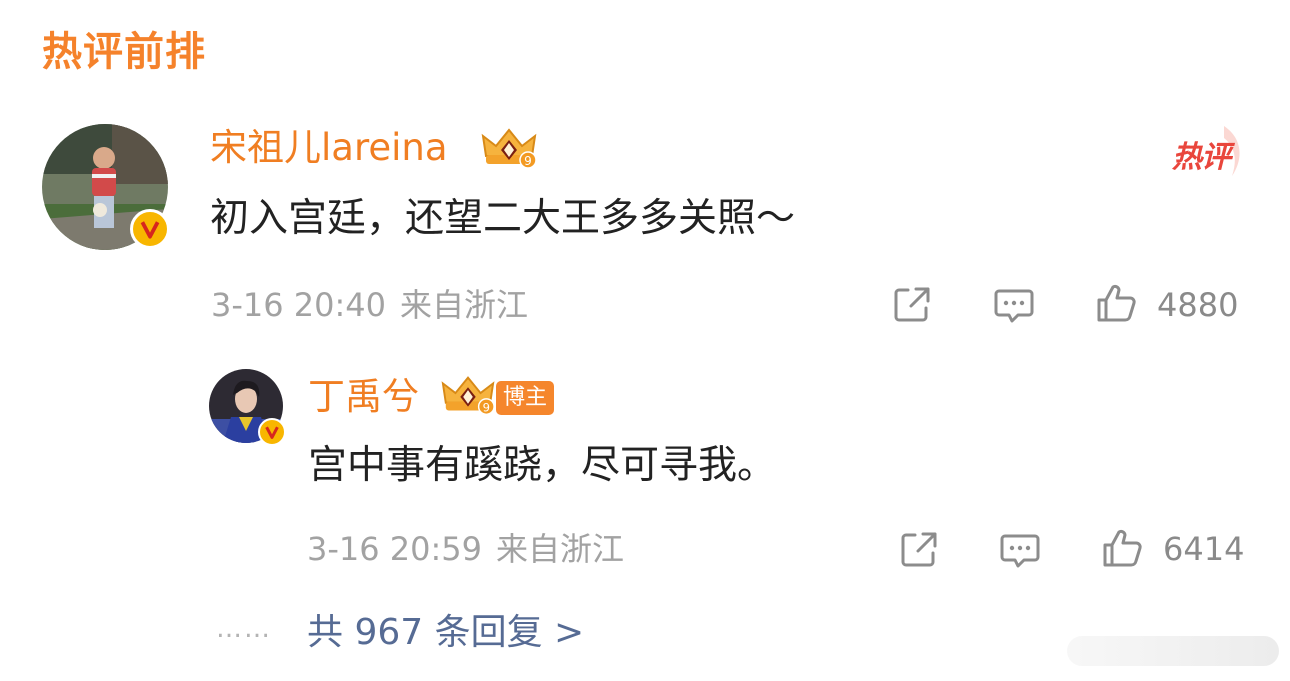  Describe the element at coordinates (1173, 651) in the screenshot. I see `scrollbar-thumb` at that location.